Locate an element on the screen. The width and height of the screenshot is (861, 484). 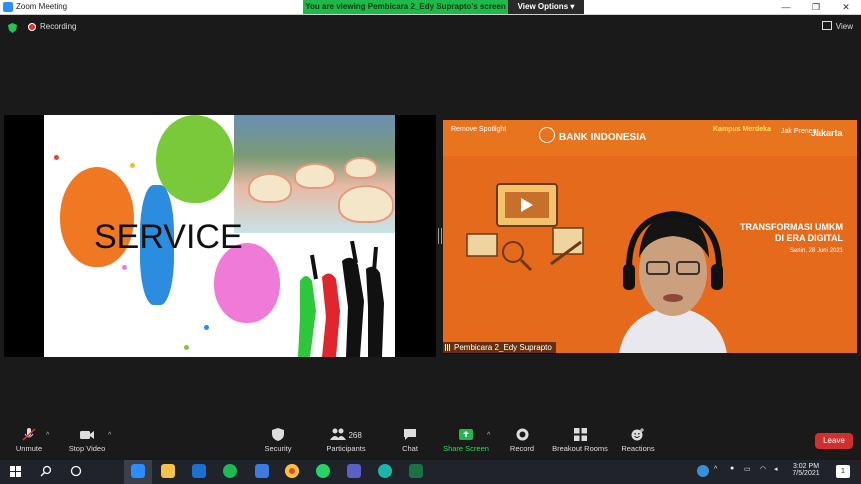
participants-icon-group: 268 is located at coordinates (346, 434).